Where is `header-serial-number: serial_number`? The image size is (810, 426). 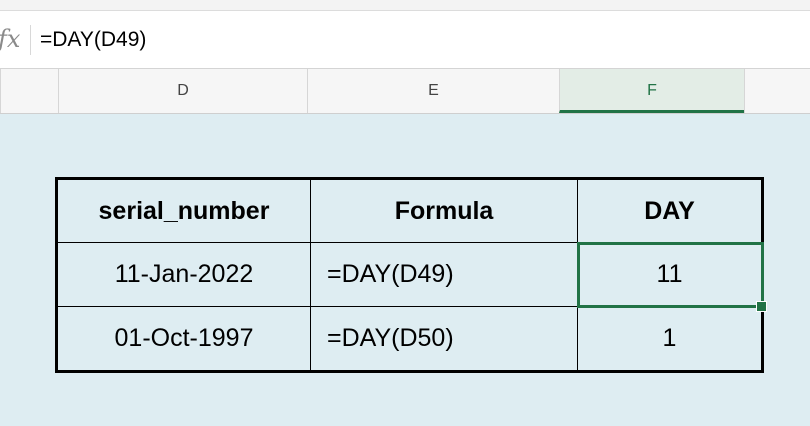
header-serial-number: serial_number is located at coordinates (183, 210).